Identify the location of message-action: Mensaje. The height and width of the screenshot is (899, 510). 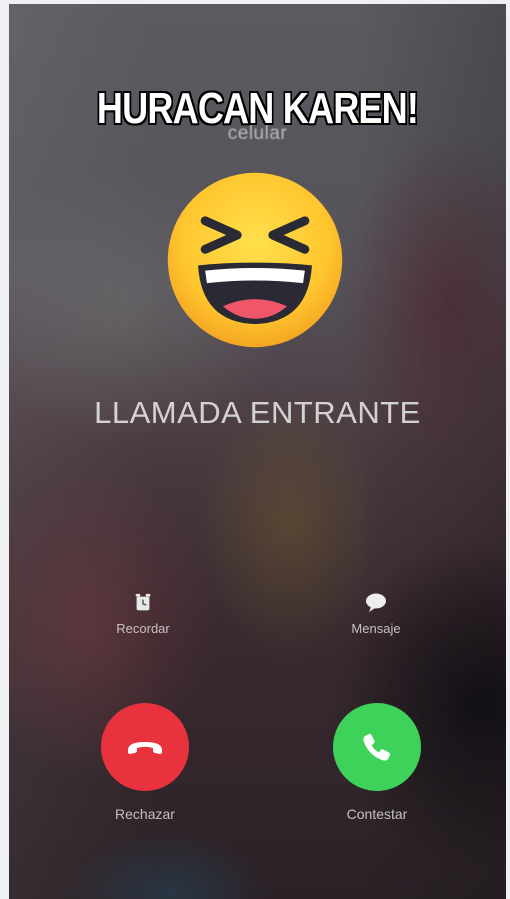
(376, 613).